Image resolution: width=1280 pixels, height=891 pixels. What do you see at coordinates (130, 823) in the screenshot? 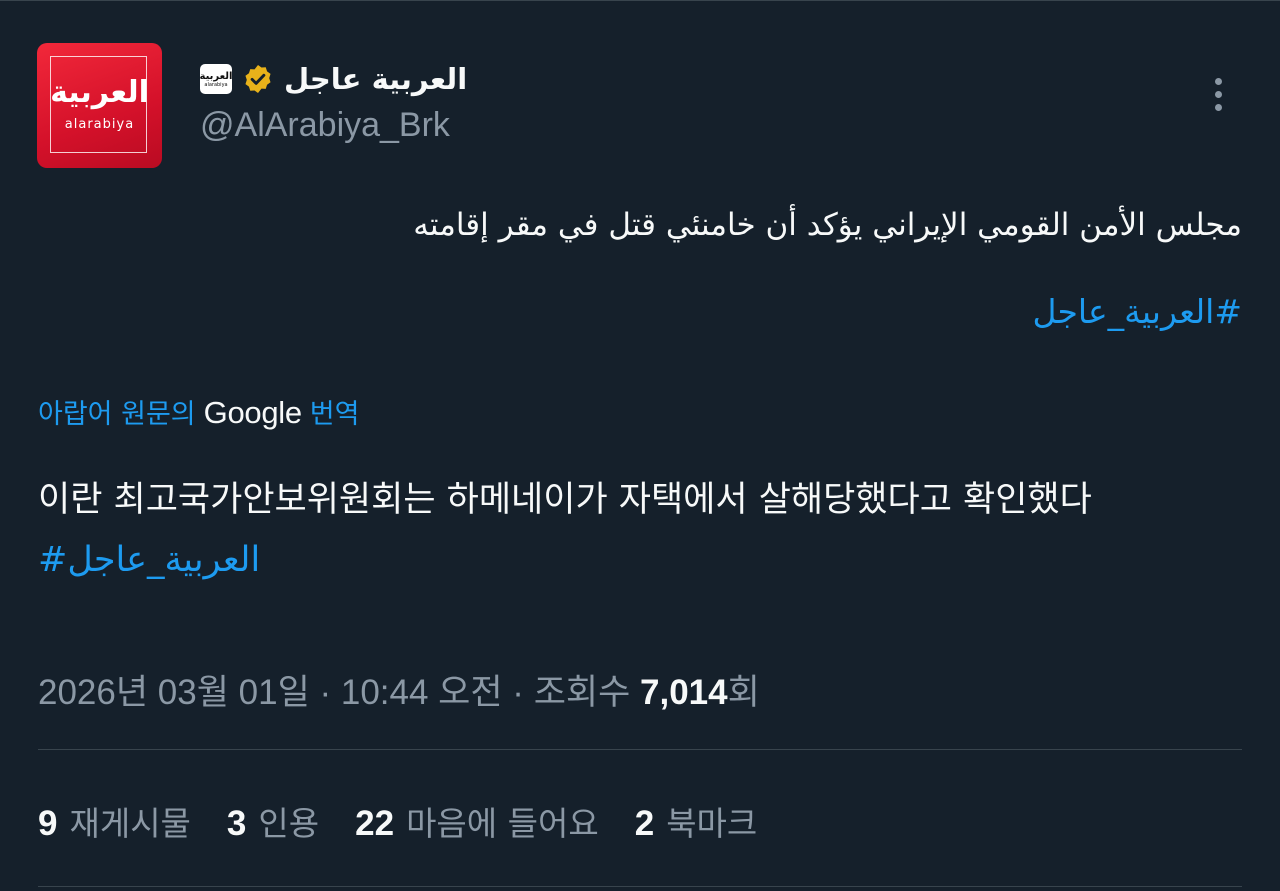
I see `reposts-label: 재게시물` at bounding box center [130, 823].